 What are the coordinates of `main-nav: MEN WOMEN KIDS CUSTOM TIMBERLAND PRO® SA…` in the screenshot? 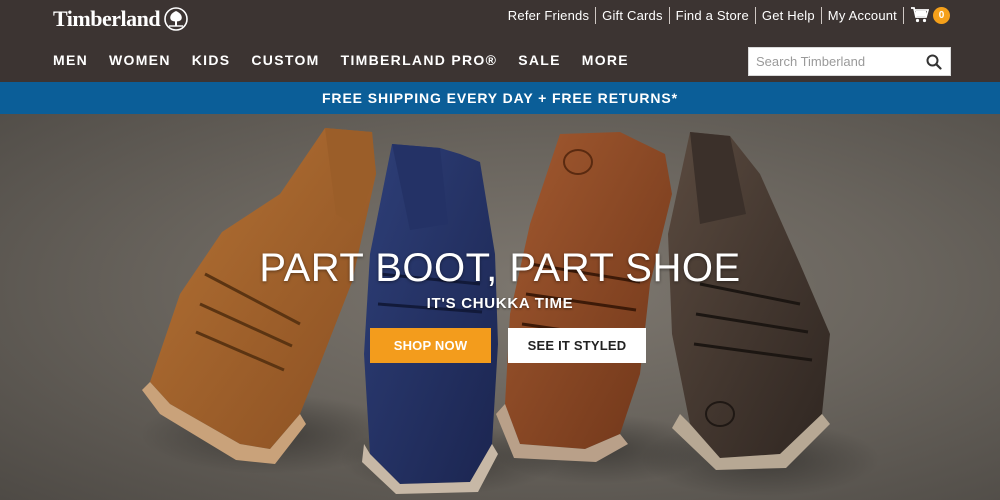 It's located at (351, 60).